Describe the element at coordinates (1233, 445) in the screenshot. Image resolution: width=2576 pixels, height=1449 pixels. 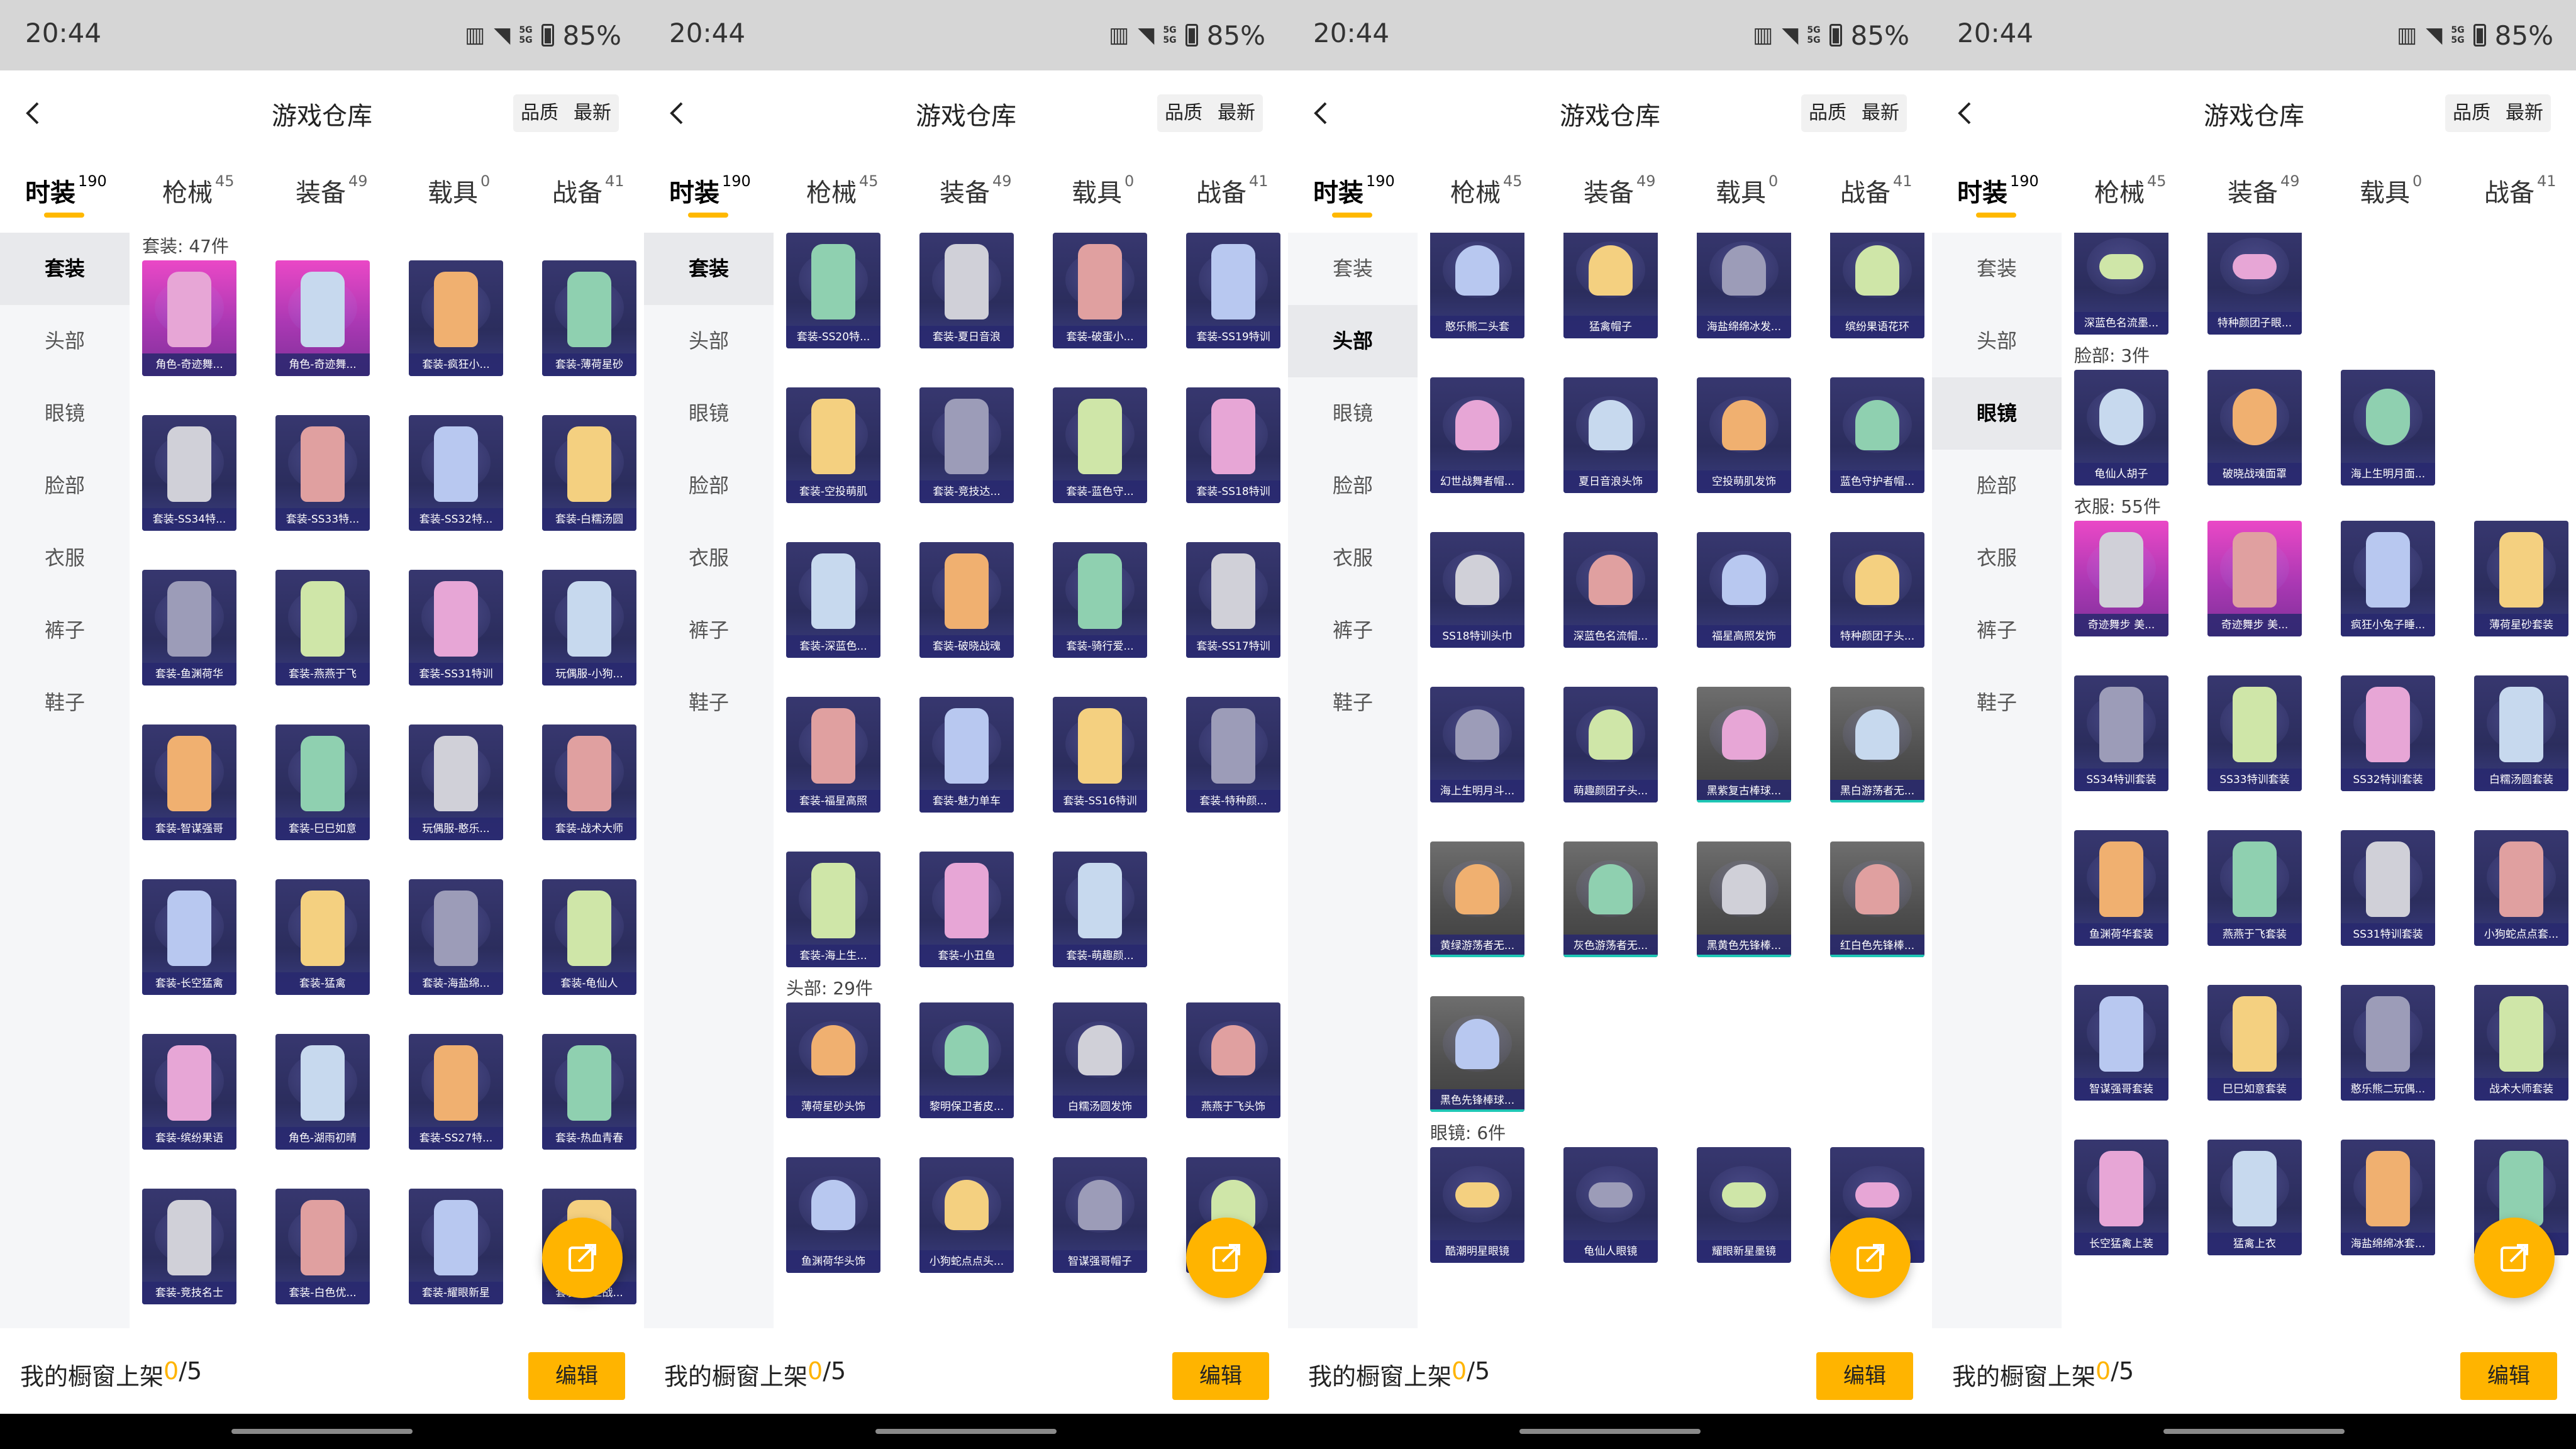
I see `item-card: 套装-SS18特训` at that location.